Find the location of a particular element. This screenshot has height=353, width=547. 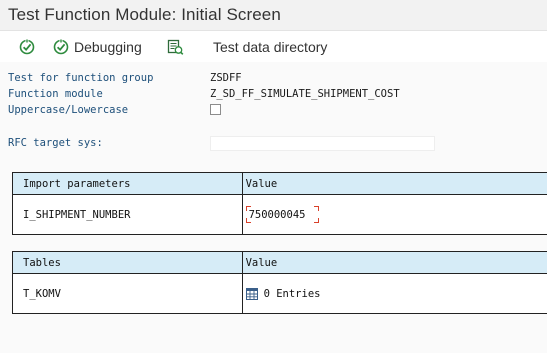

test-data-icon-button is located at coordinates (175, 47).